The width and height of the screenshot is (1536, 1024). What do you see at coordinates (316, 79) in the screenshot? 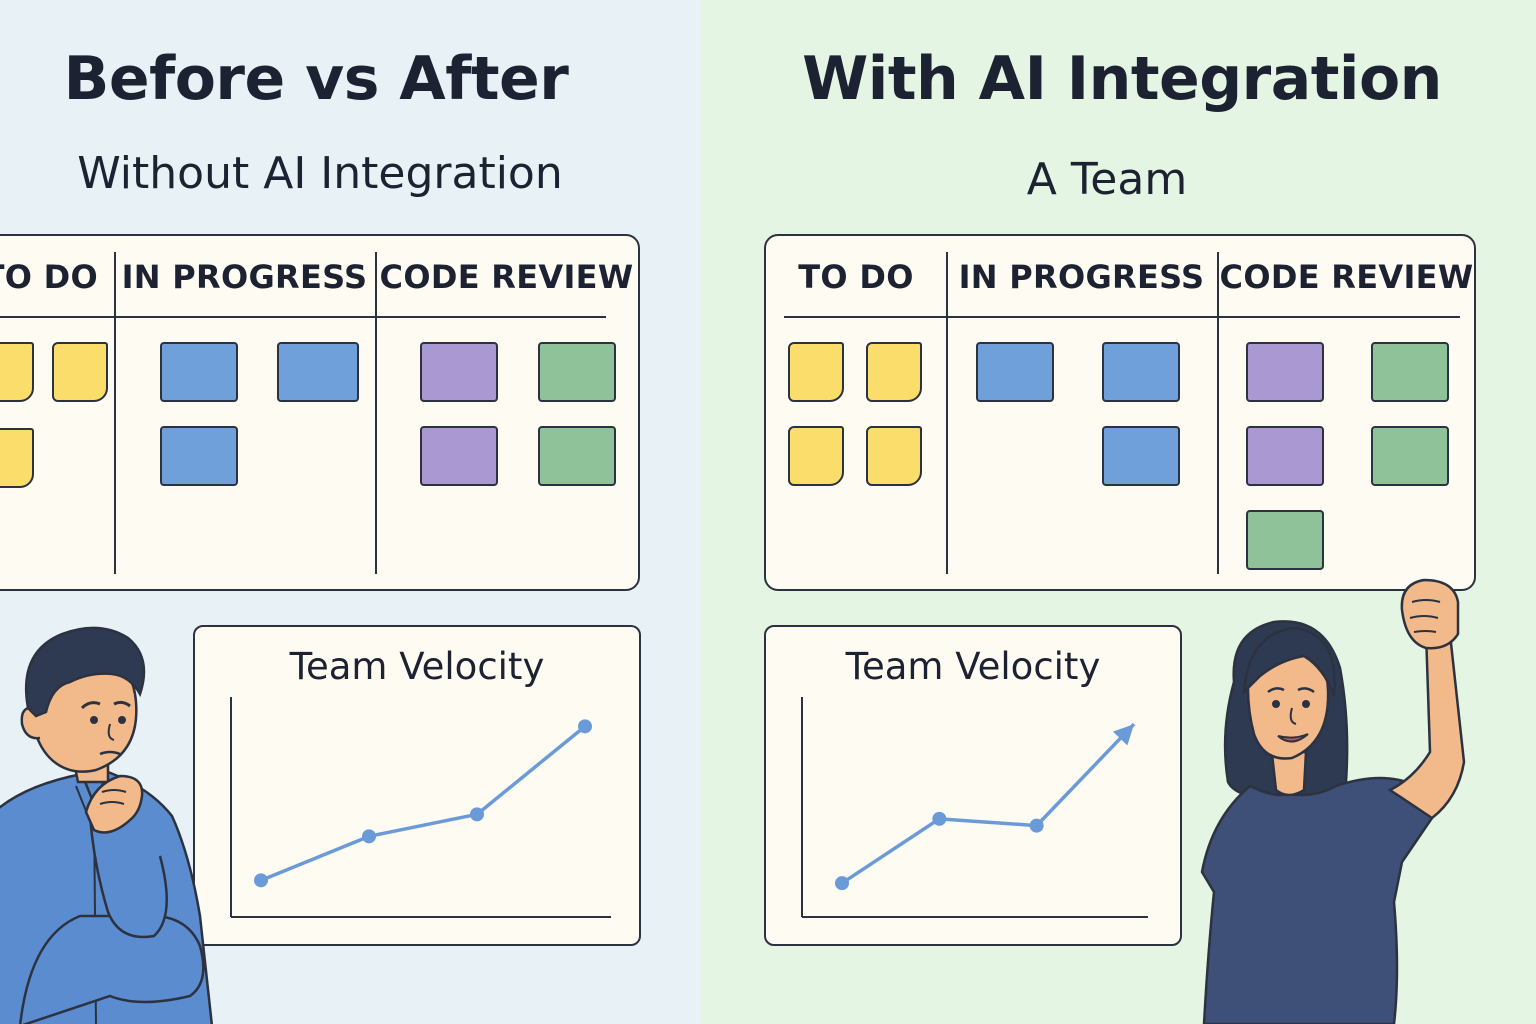
I see `before-title: Before vs After` at bounding box center [316, 79].